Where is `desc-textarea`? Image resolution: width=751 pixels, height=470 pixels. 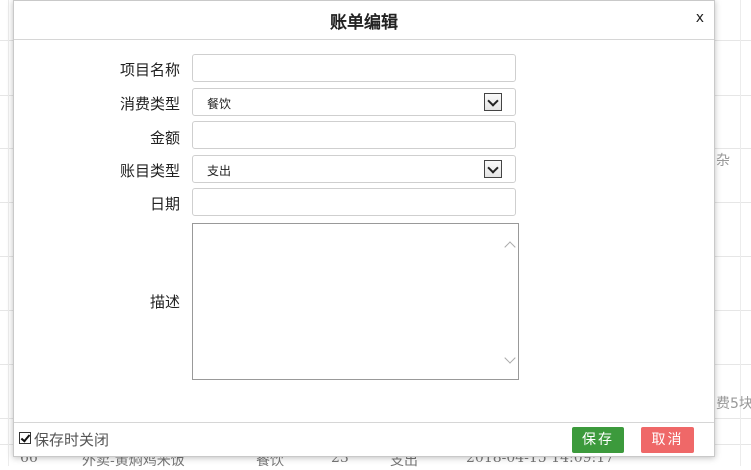
desc-textarea is located at coordinates (355, 301).